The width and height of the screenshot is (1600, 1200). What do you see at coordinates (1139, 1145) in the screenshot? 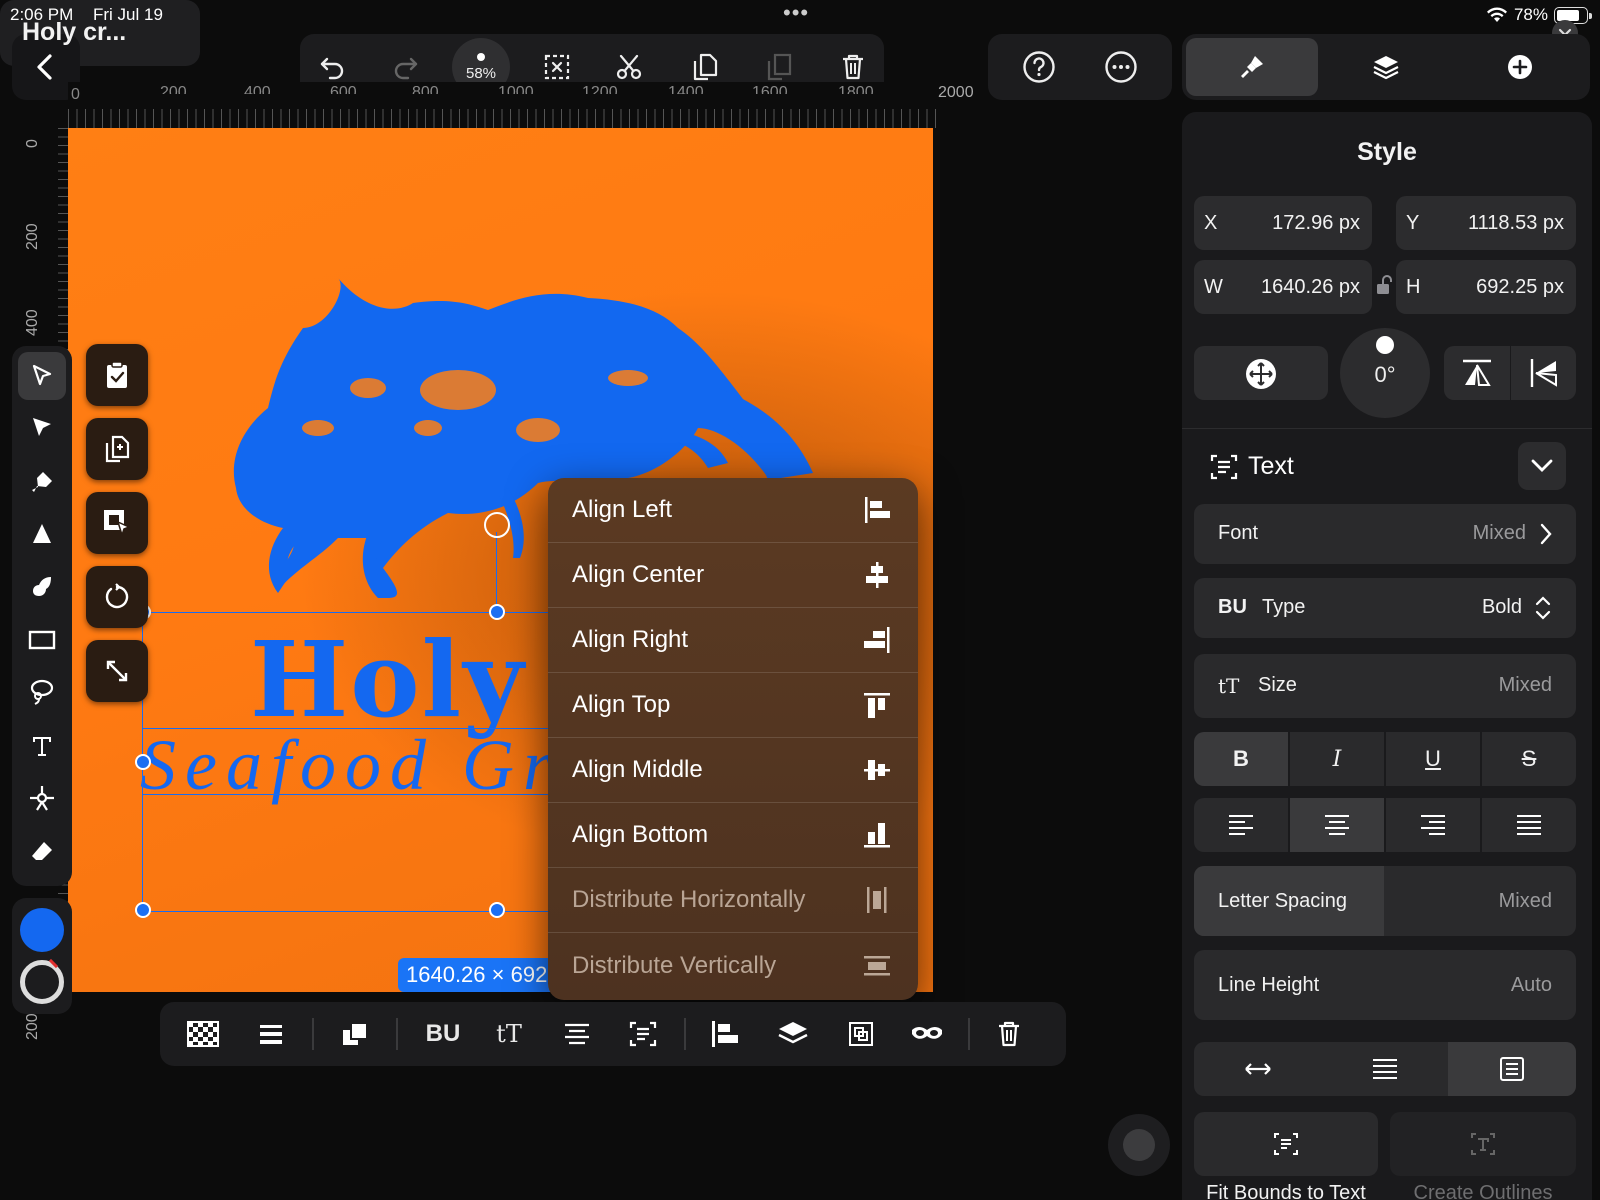
I see `assistive-touch-button` at bounding box center [1139, 1145].